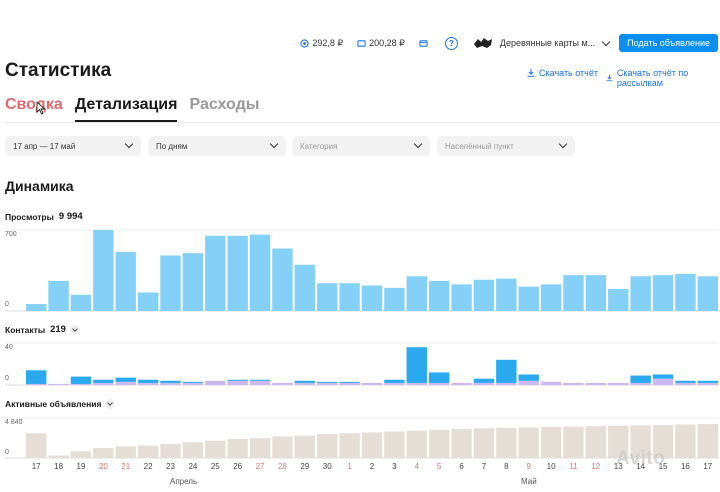  Describe the element at coordinates (282, 466) in the screenshot. I see `x-tick-label: 28` at that location.